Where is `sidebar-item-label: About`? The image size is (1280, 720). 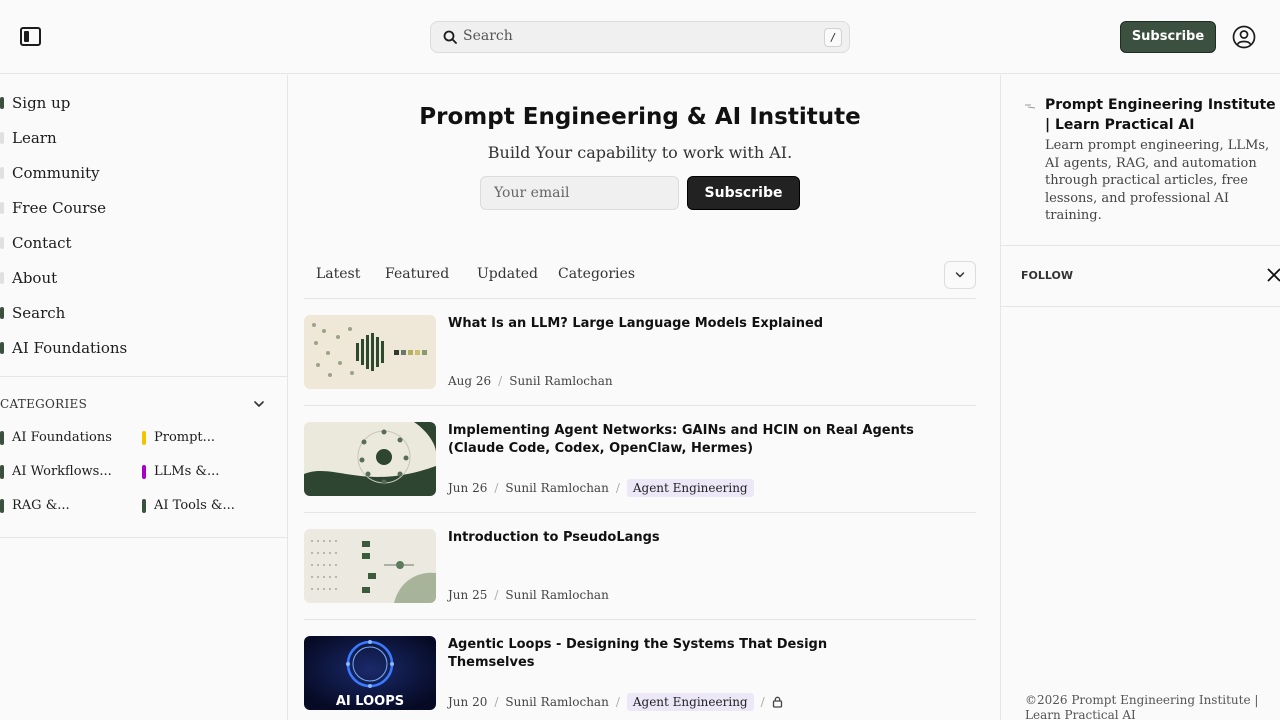
sidebar-item-label: About is located at coordinates (35, 278).